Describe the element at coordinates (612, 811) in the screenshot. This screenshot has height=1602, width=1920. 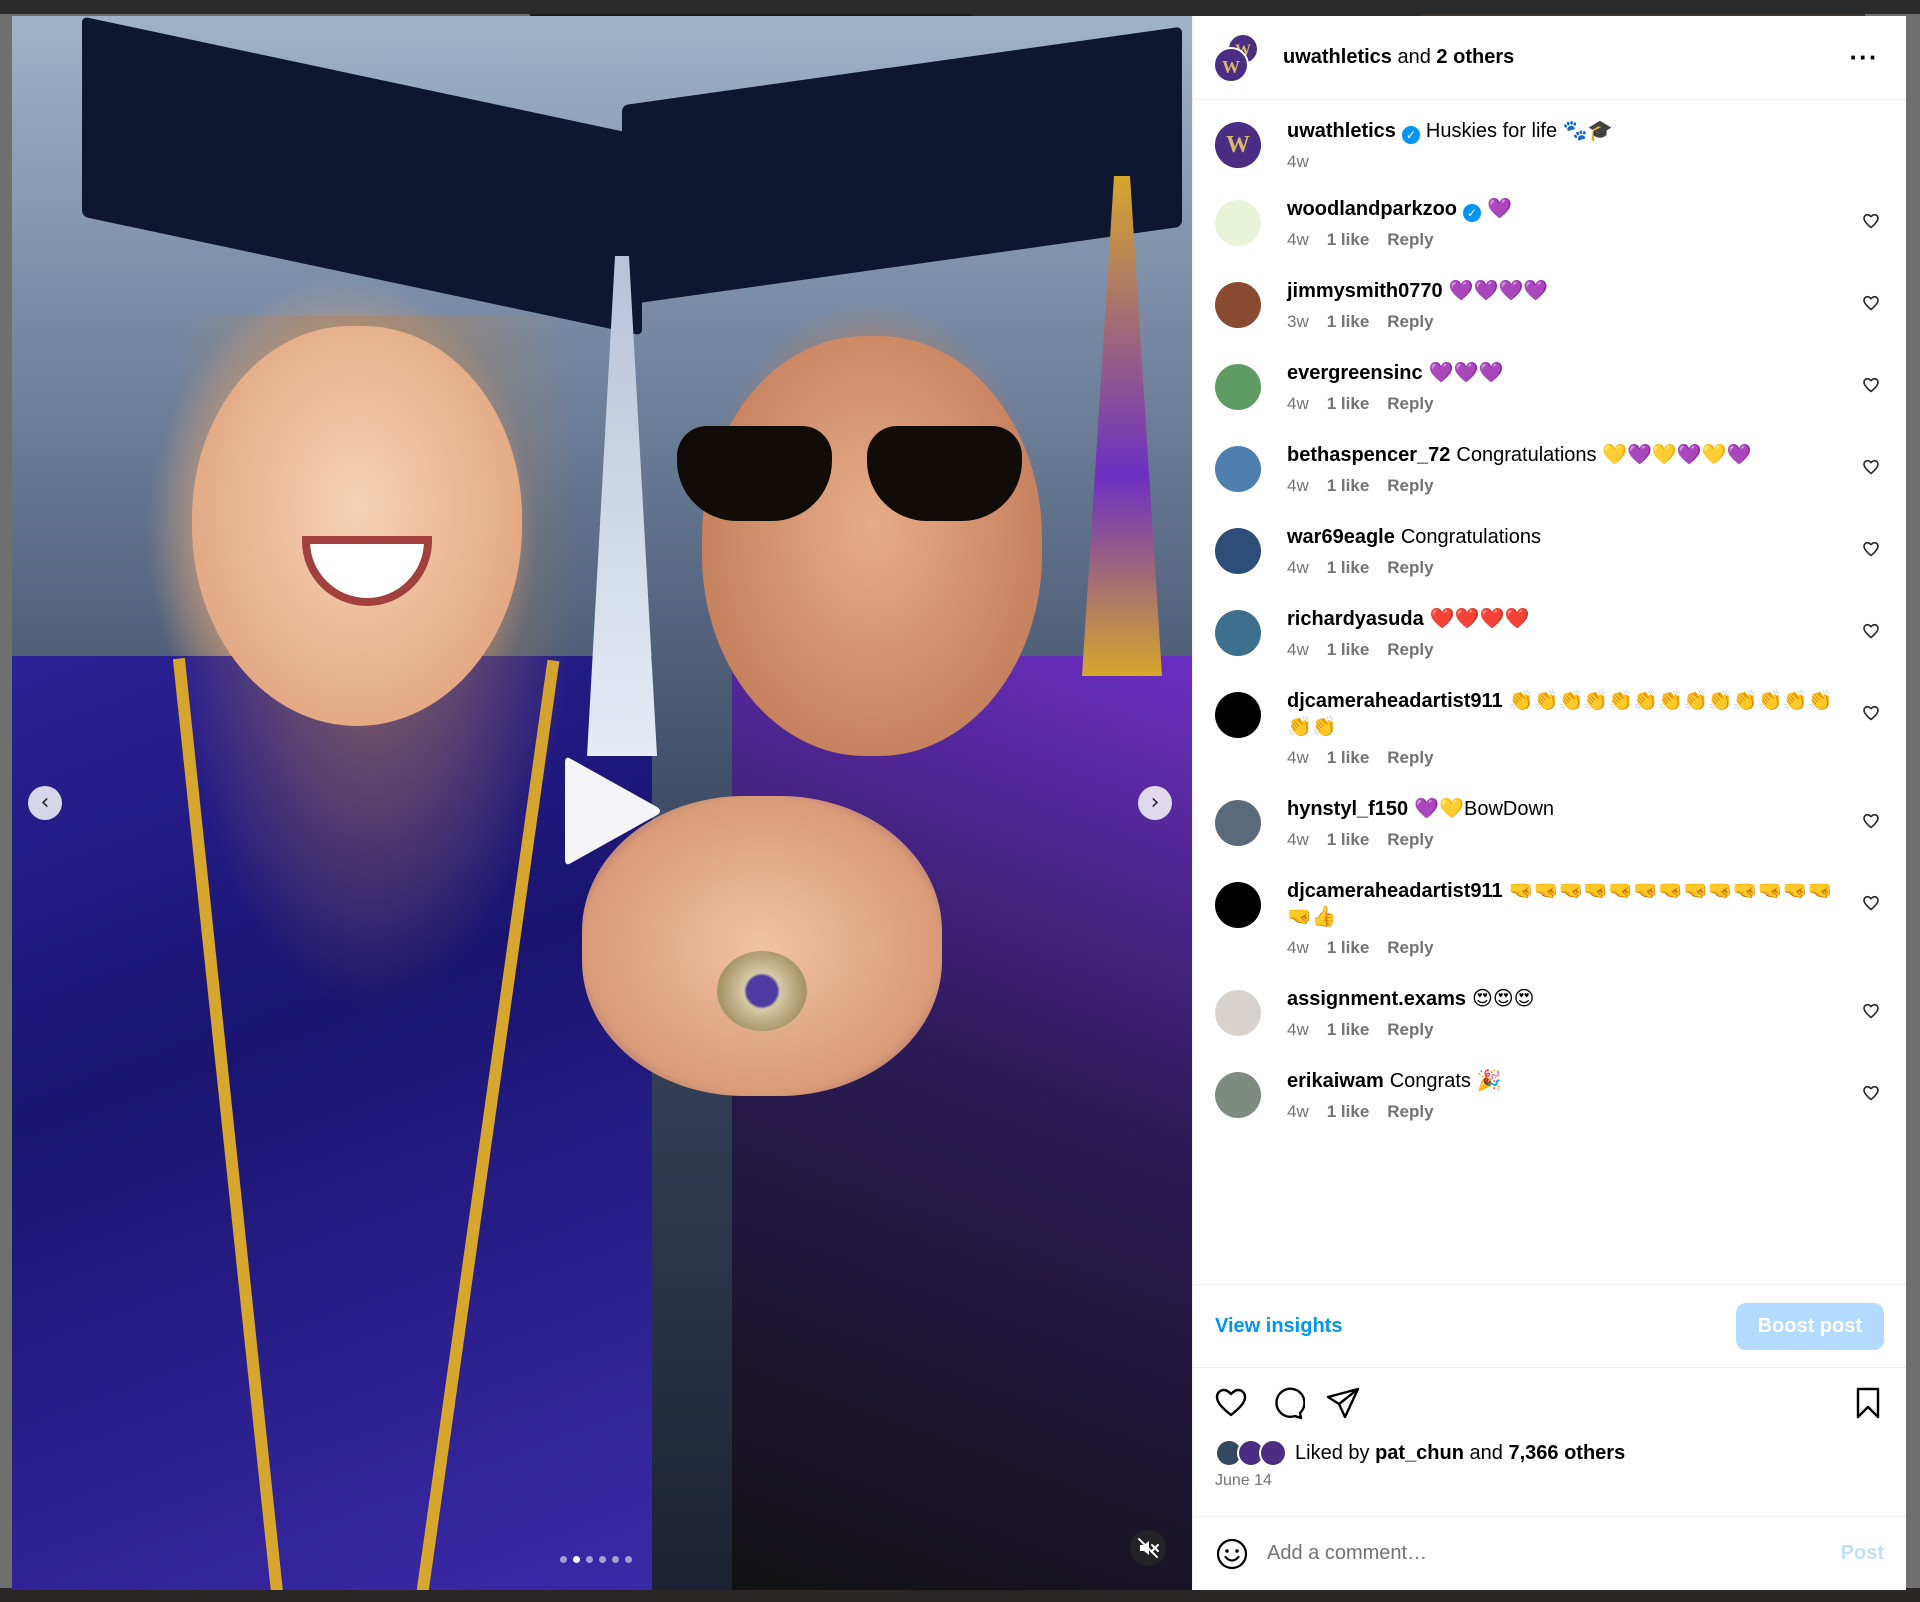
I see `play-icon` at that location.